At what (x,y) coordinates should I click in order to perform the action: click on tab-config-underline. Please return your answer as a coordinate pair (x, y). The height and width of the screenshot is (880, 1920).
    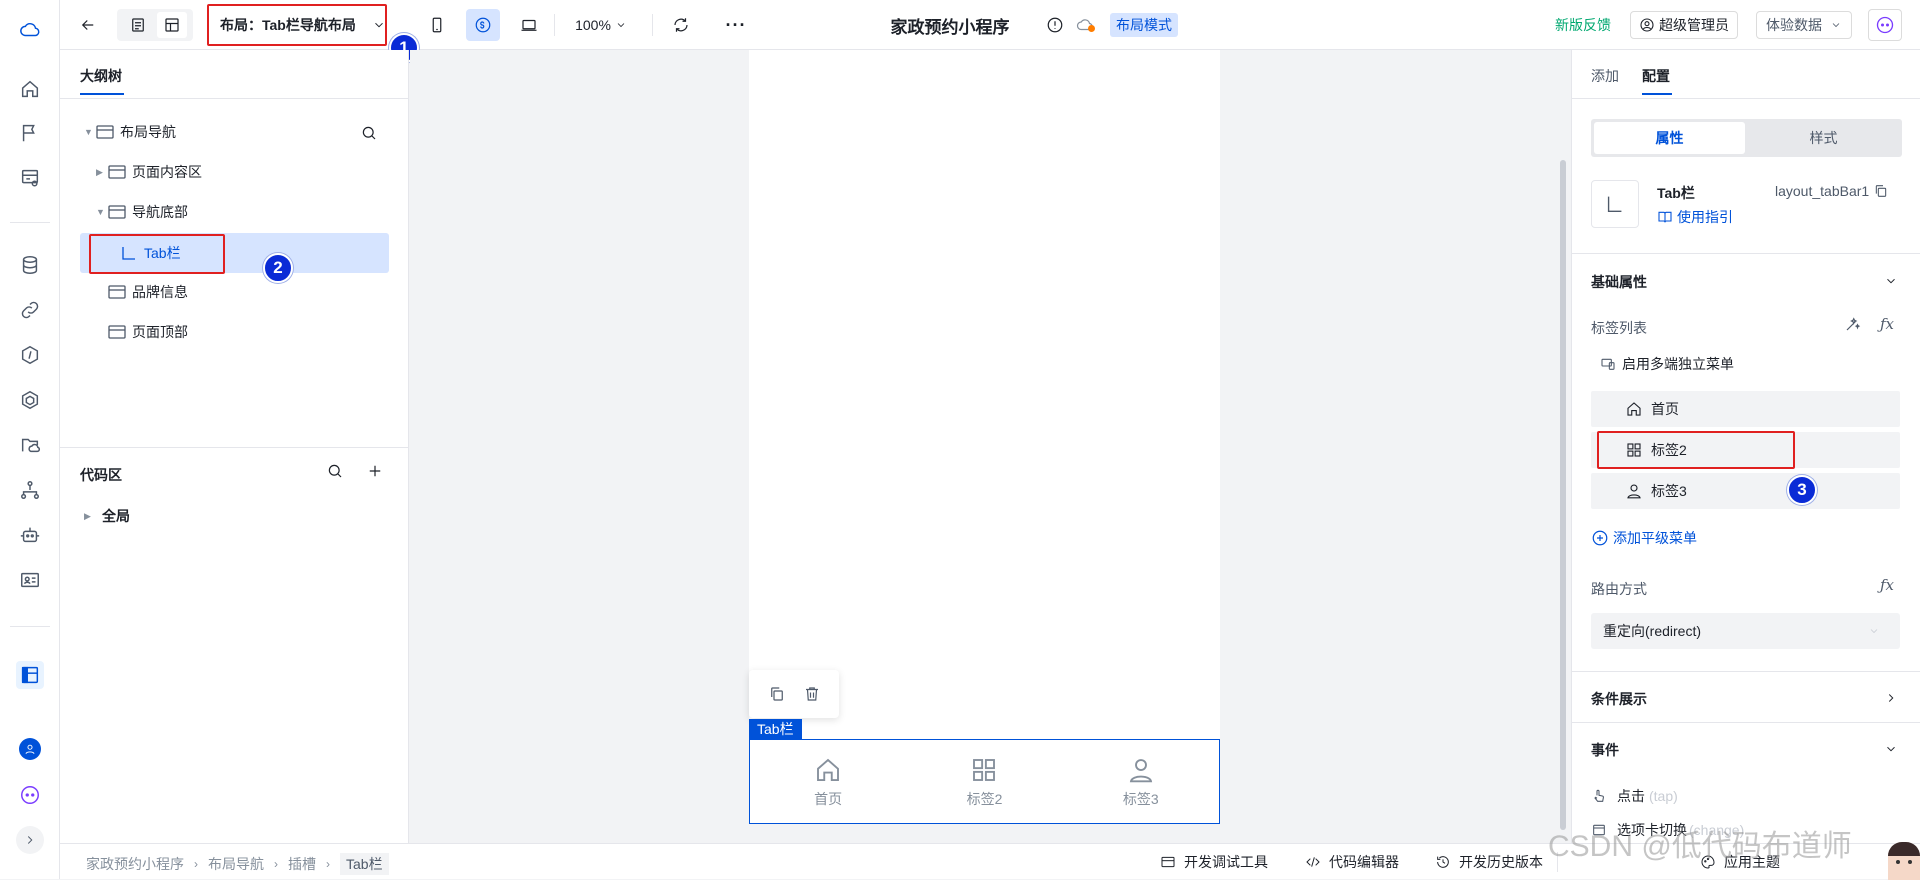
    Looking at the image, I should click on (1657, 94).